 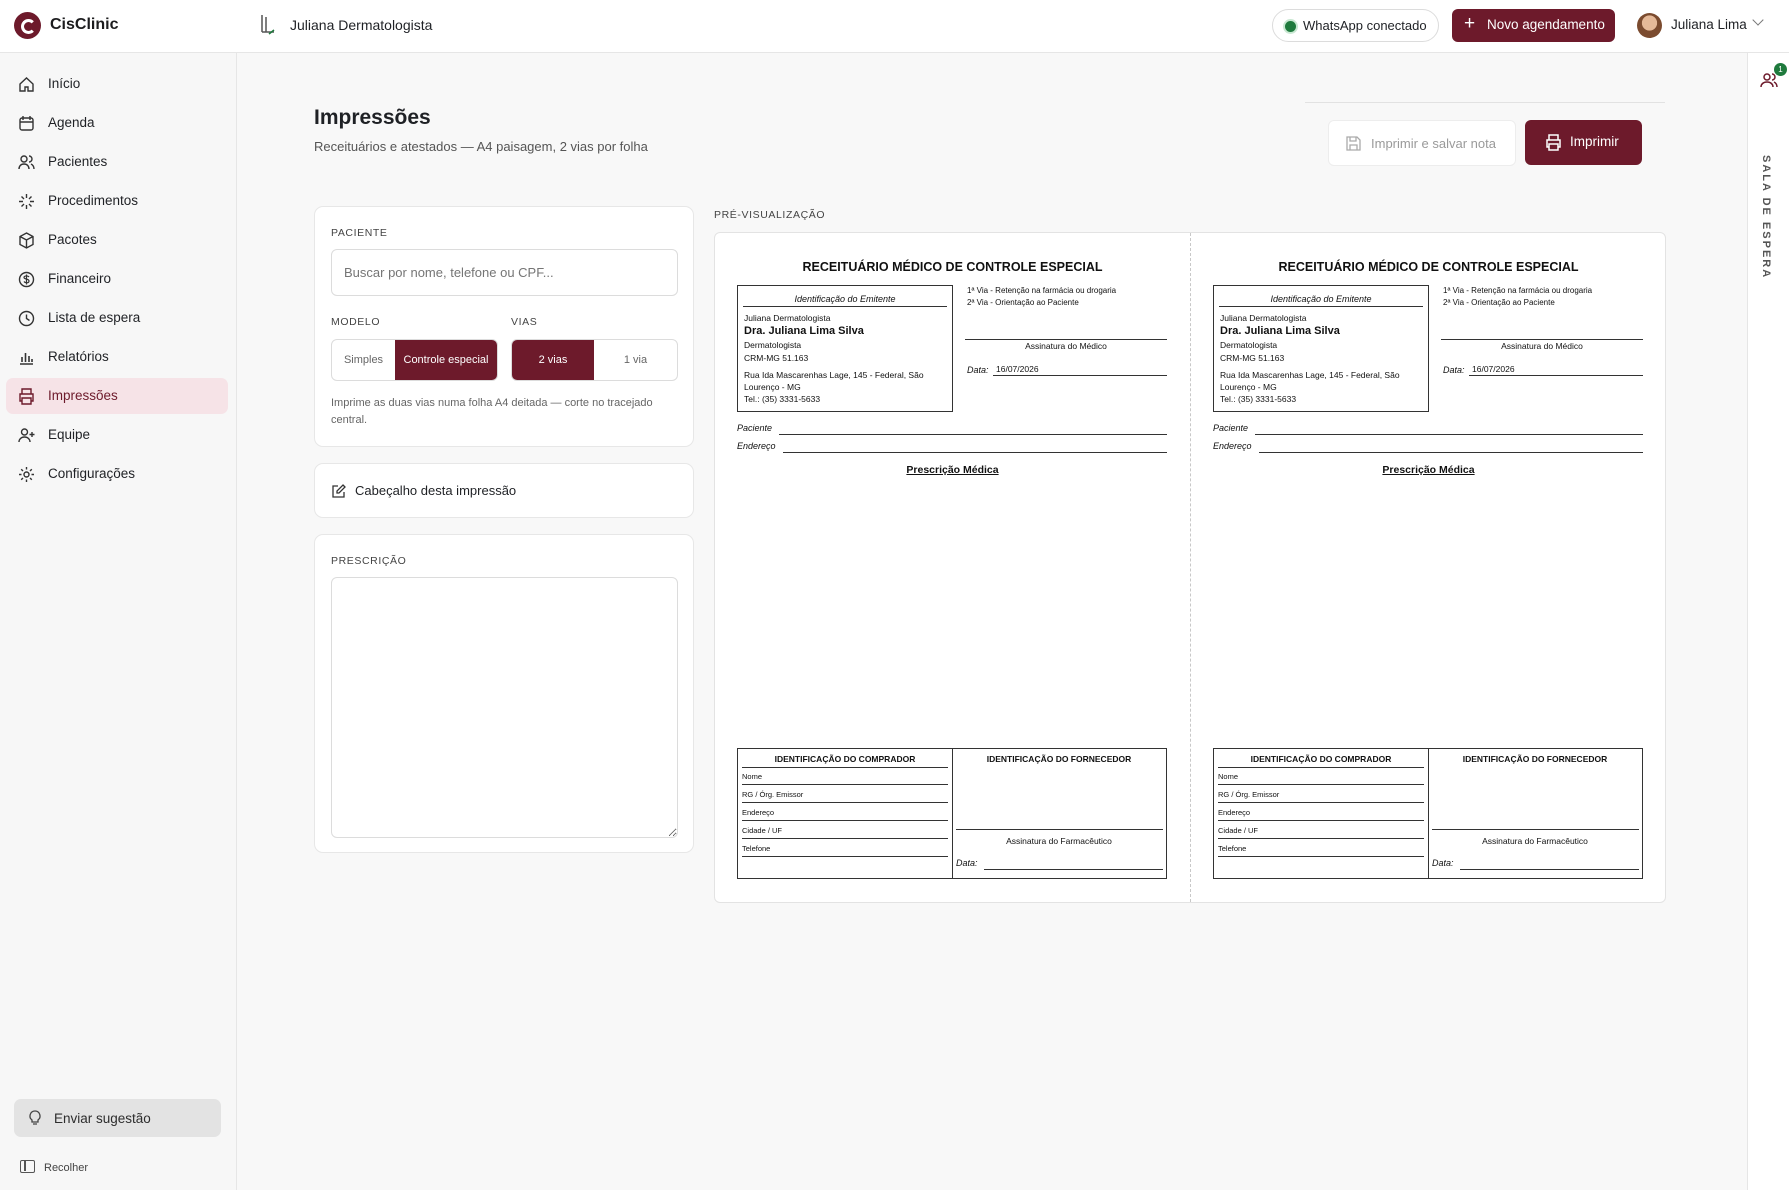 I want to click on brand-name: CisClinic, so click(x=84, y=25).